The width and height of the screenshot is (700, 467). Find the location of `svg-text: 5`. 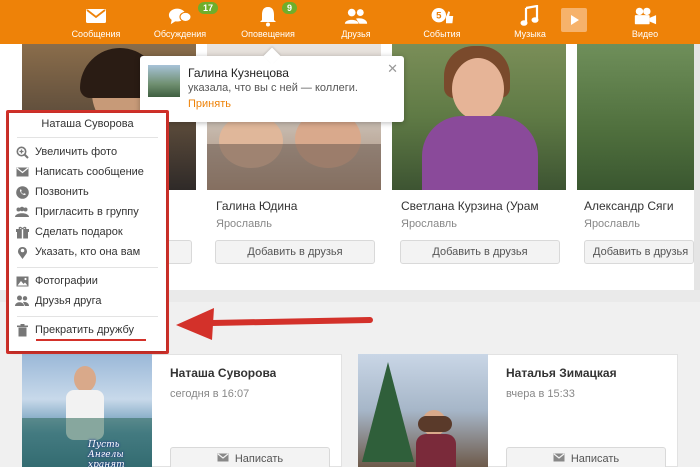

svg-text: 5 is located at coordinates (439, 15).